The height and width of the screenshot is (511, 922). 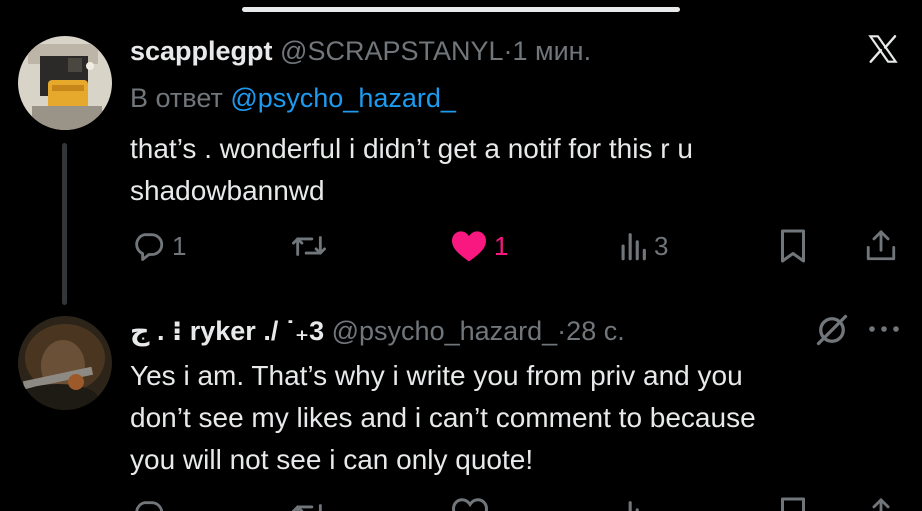 What do you see at coordinates (391, 51) in the screenshot?
I see `user-handle: @SCRAPSTANYL` at bounding box center [391, 51].